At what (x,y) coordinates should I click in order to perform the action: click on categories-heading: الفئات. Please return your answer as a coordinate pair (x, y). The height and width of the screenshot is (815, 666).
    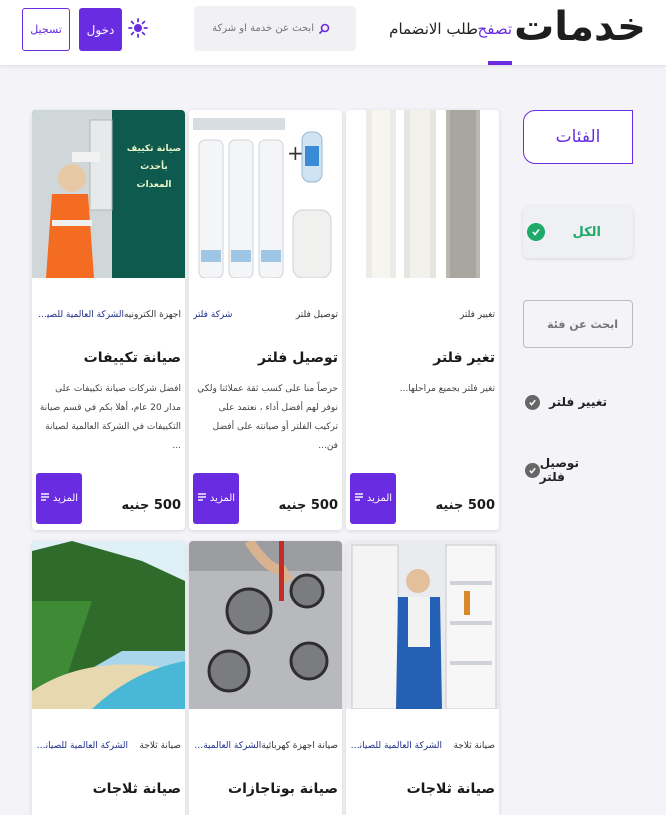
    Looking at the image, I should click on (578, 137).